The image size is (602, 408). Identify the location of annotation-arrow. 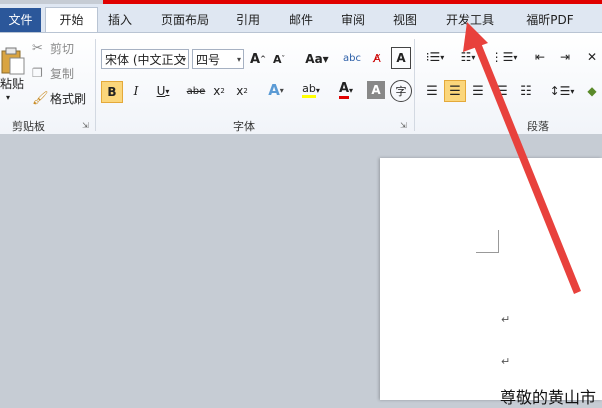
(522, 158).